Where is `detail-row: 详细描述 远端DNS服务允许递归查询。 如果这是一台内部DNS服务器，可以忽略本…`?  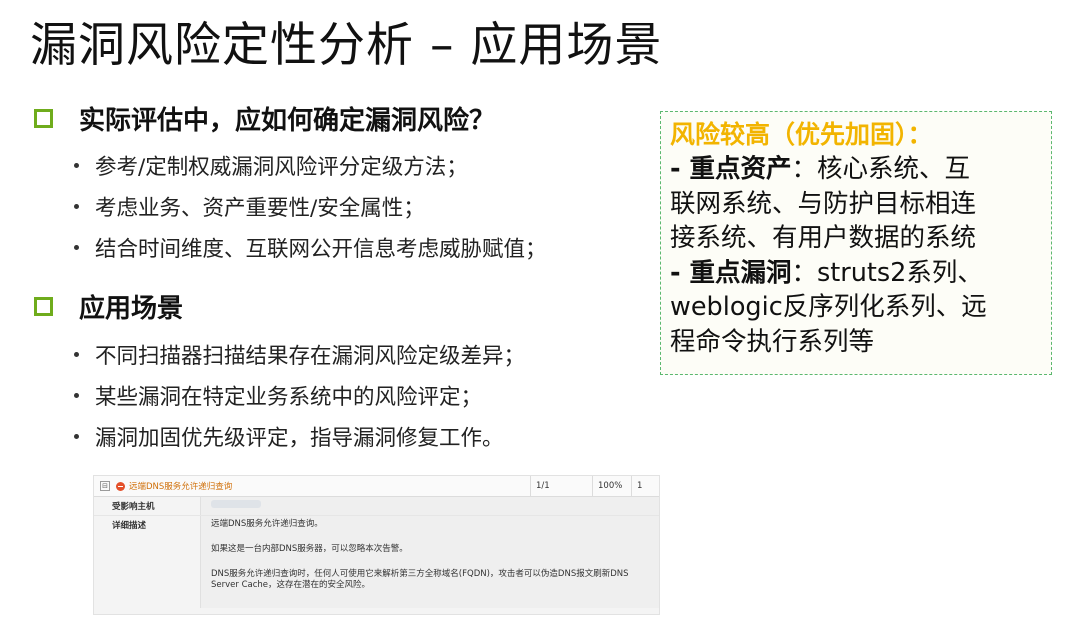
detail-row: 详细描述 远端DNS服务允许递归查询。 如果这是一台内部DNS服务器，可以忽略本… is located at coordinates (376, 562).